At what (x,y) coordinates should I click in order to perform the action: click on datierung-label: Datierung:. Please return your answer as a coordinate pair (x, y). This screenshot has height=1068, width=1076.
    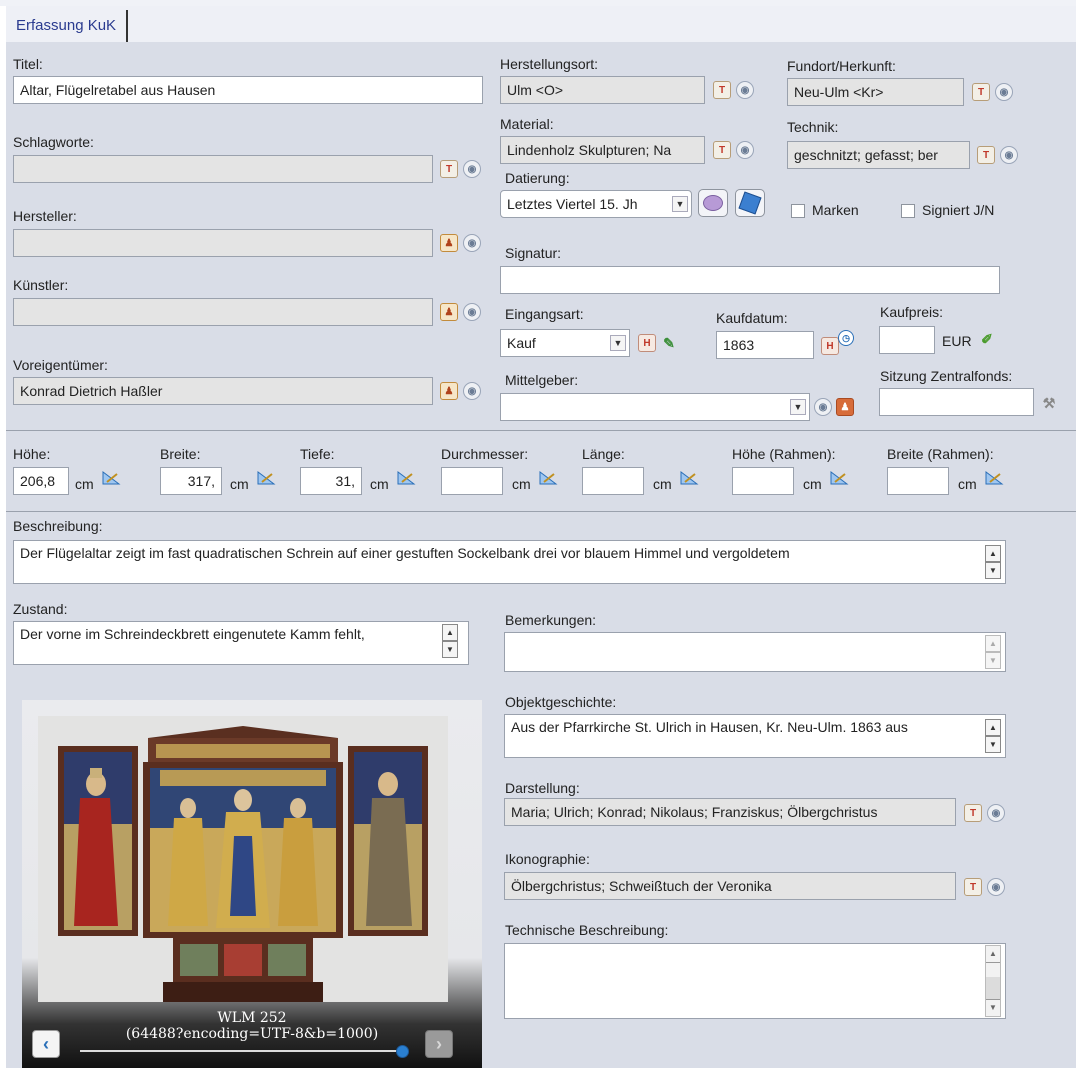
    Looking at the image, I should click on (537, 178).